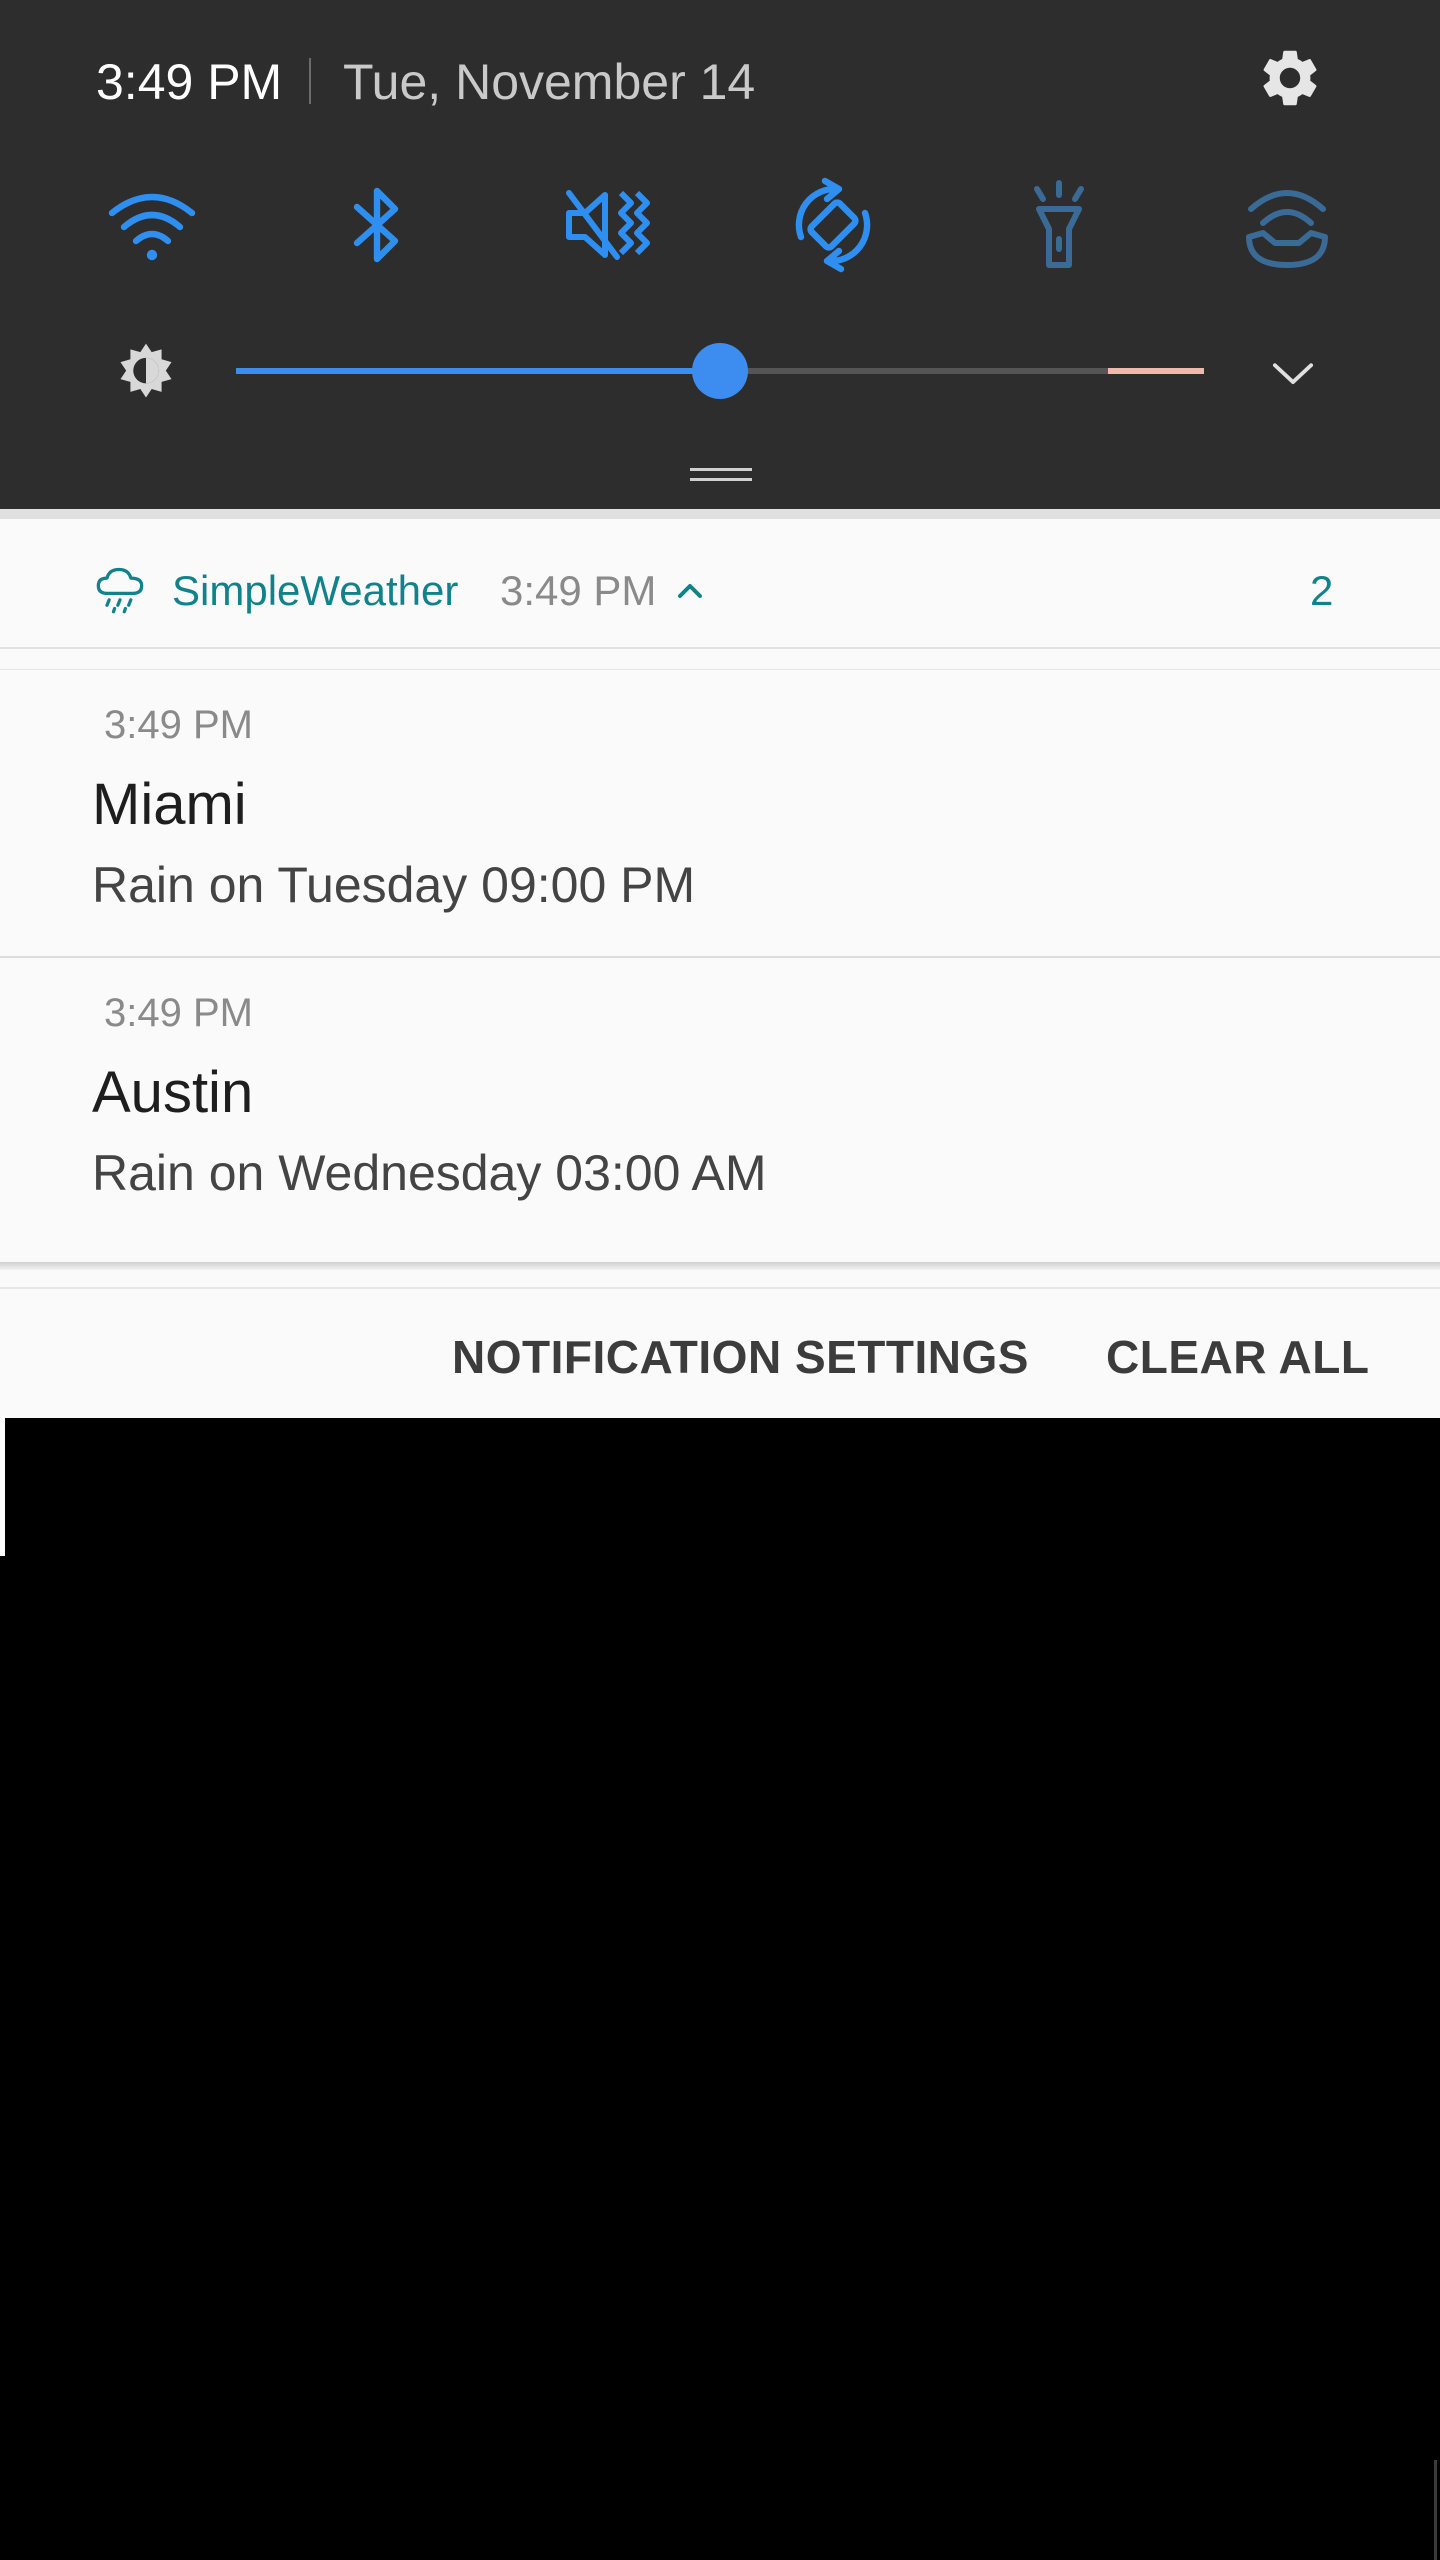 The image size is (1440, 2560). Describe the element at coordinates (1290, 78) in the screenshot. I see `settings-gear-icon` at that location.